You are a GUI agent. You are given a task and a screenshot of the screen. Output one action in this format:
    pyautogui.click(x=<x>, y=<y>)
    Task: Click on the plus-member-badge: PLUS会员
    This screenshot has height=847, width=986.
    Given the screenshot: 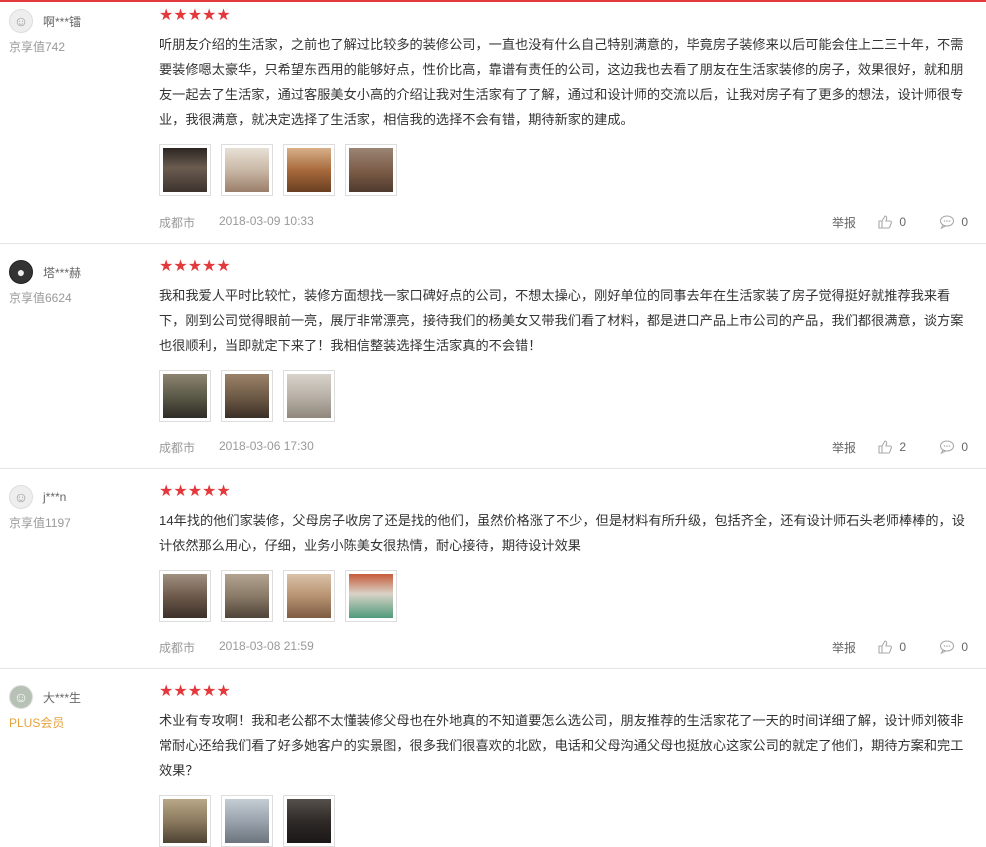 What is the action you would take?
    pyautogui.click(x=37, y=723)
    